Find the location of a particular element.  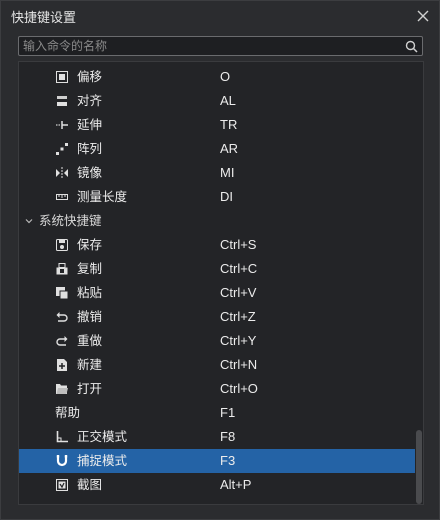

shortcut-key: Ctrl+Y is located at coordinates (238, 341).